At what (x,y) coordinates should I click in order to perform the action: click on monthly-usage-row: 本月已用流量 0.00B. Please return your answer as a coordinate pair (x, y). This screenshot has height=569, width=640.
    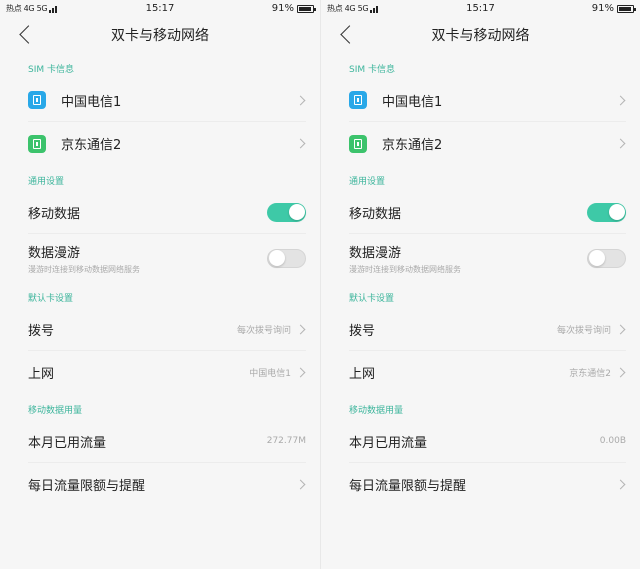
    Looking at the image, I should click on (487, 441).